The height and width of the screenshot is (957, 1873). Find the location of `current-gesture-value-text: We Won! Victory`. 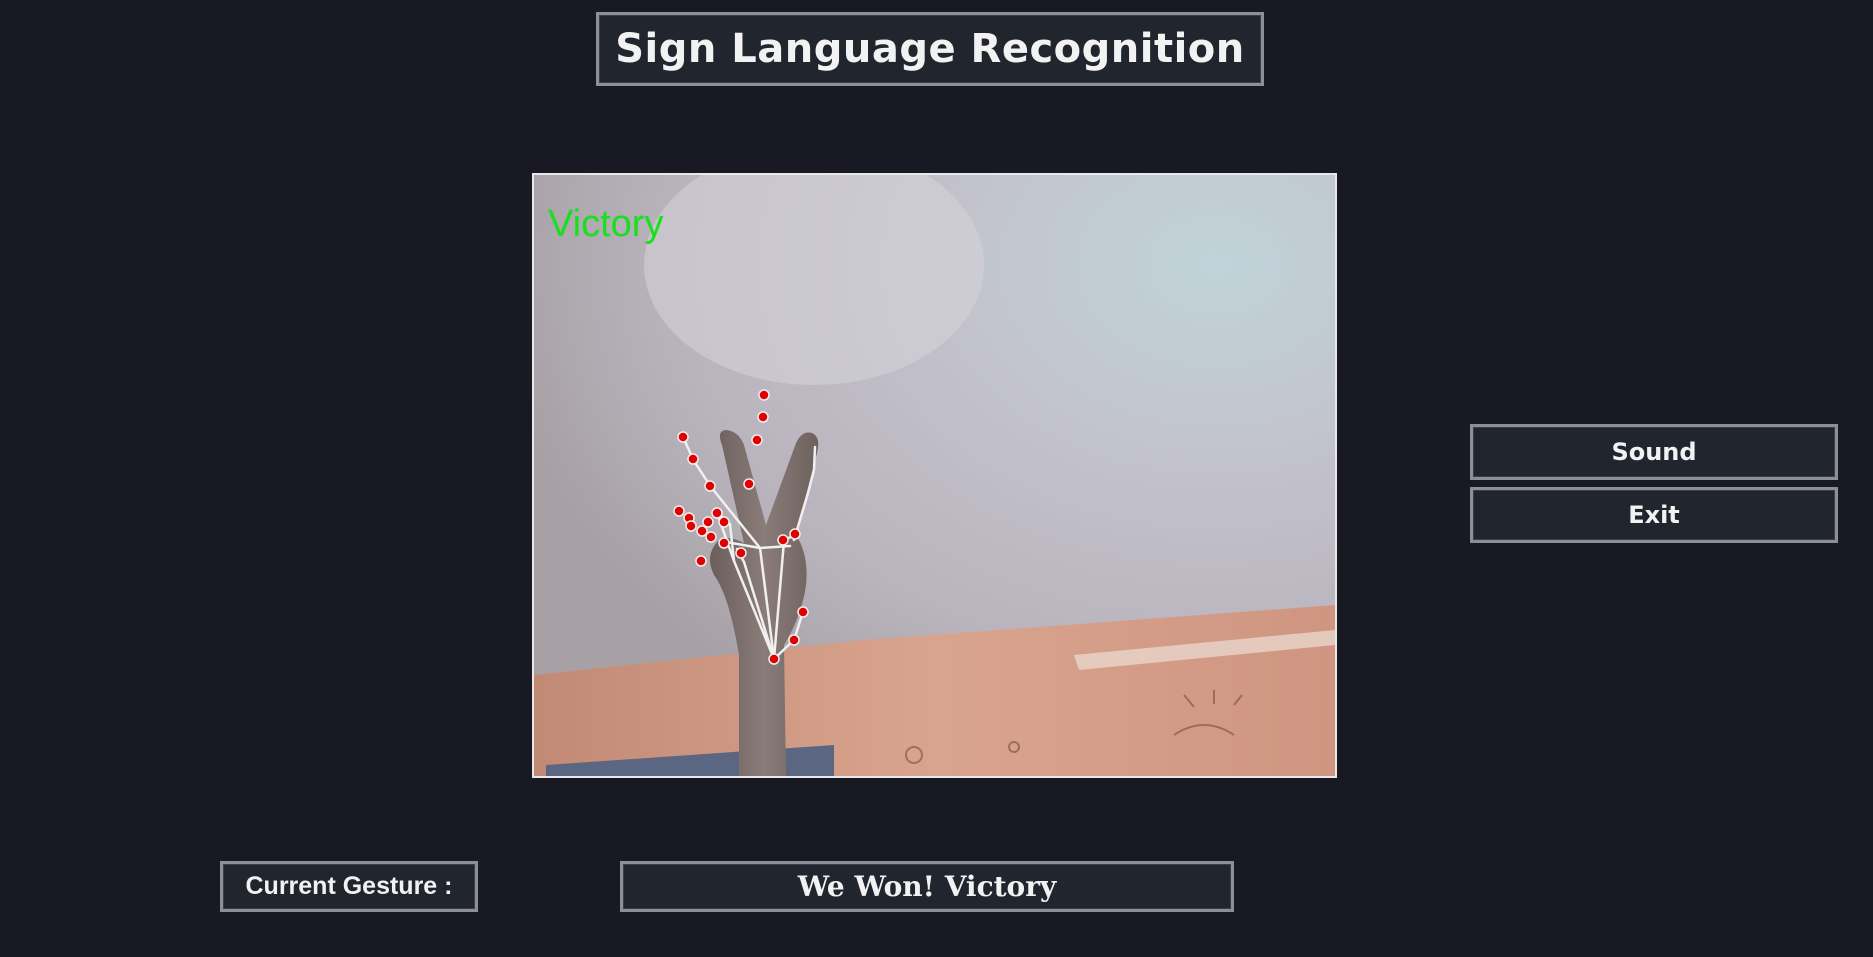

current-gesture-value-text: We Won! Victory is located at coordinates (927, 886).